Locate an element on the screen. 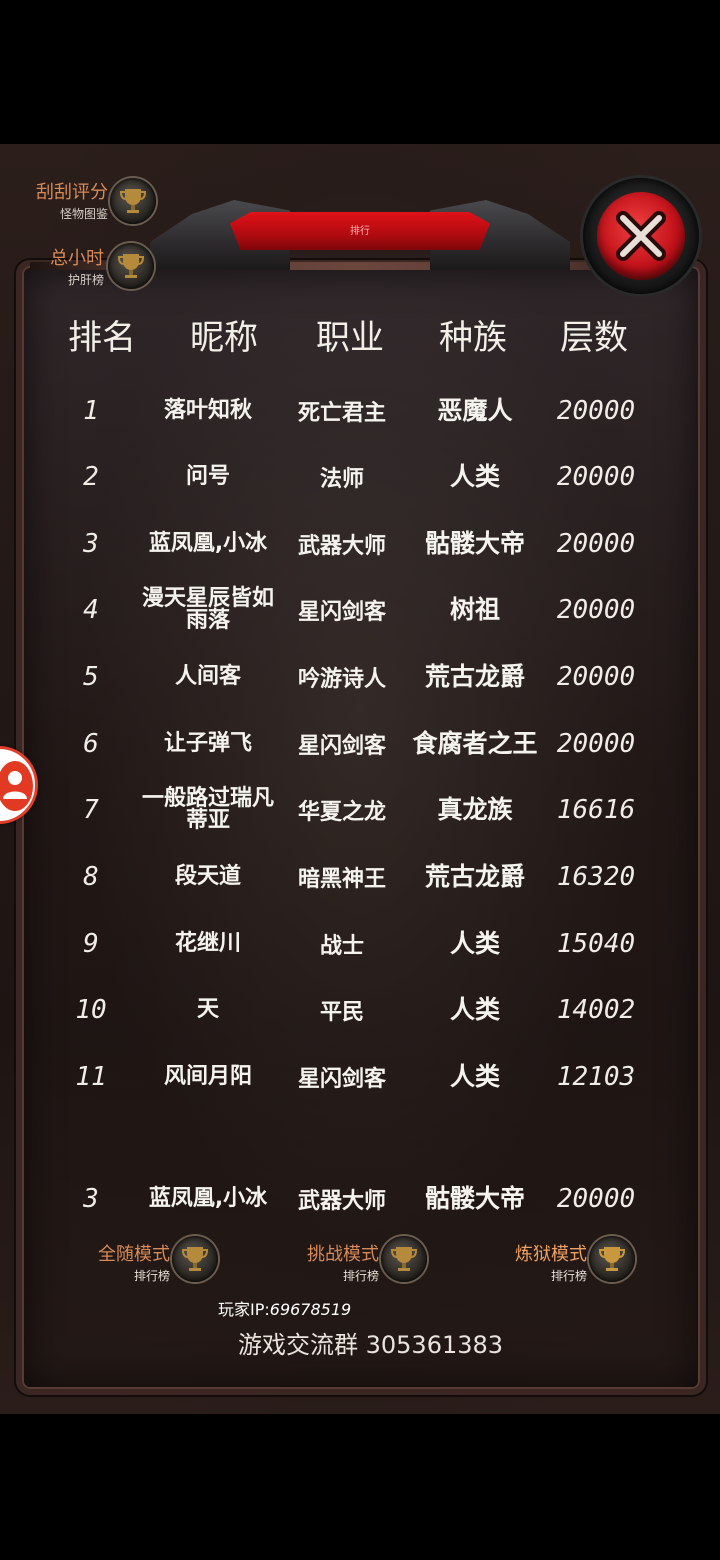  my-race-cell: 骷髅大帝 is located at coordinates (474, 1198).